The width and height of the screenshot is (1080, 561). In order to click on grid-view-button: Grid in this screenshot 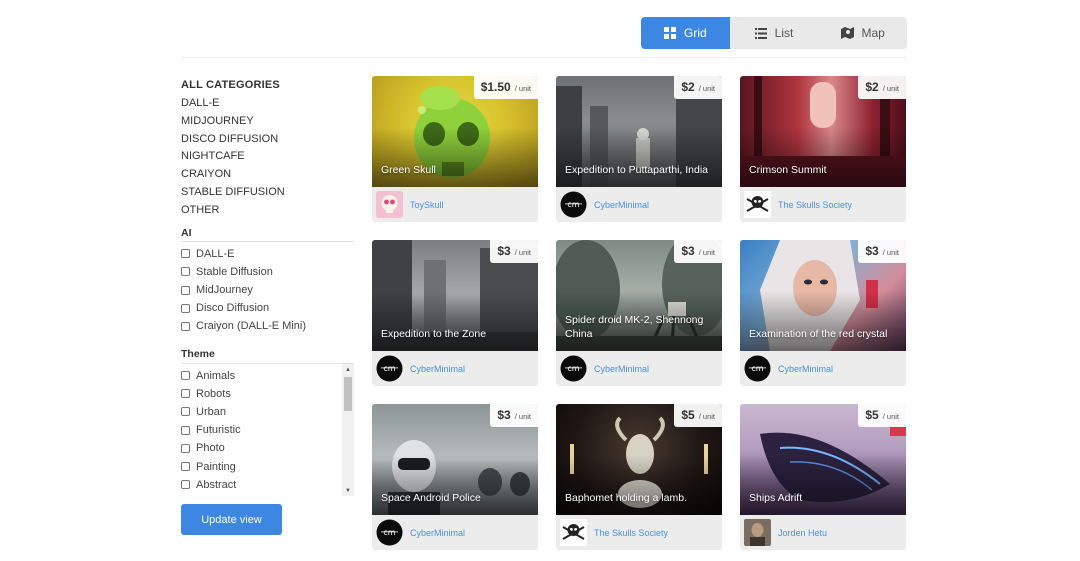, I will do `click(685, 33)`.